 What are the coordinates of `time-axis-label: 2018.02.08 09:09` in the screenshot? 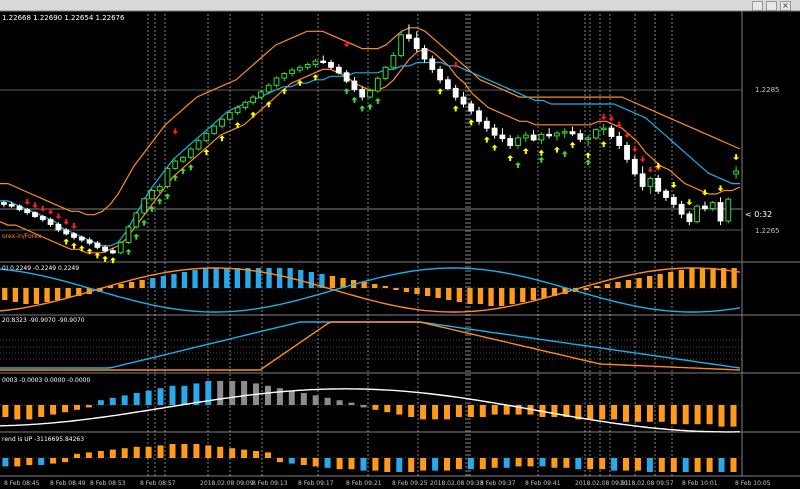 It's located at (227, 483).